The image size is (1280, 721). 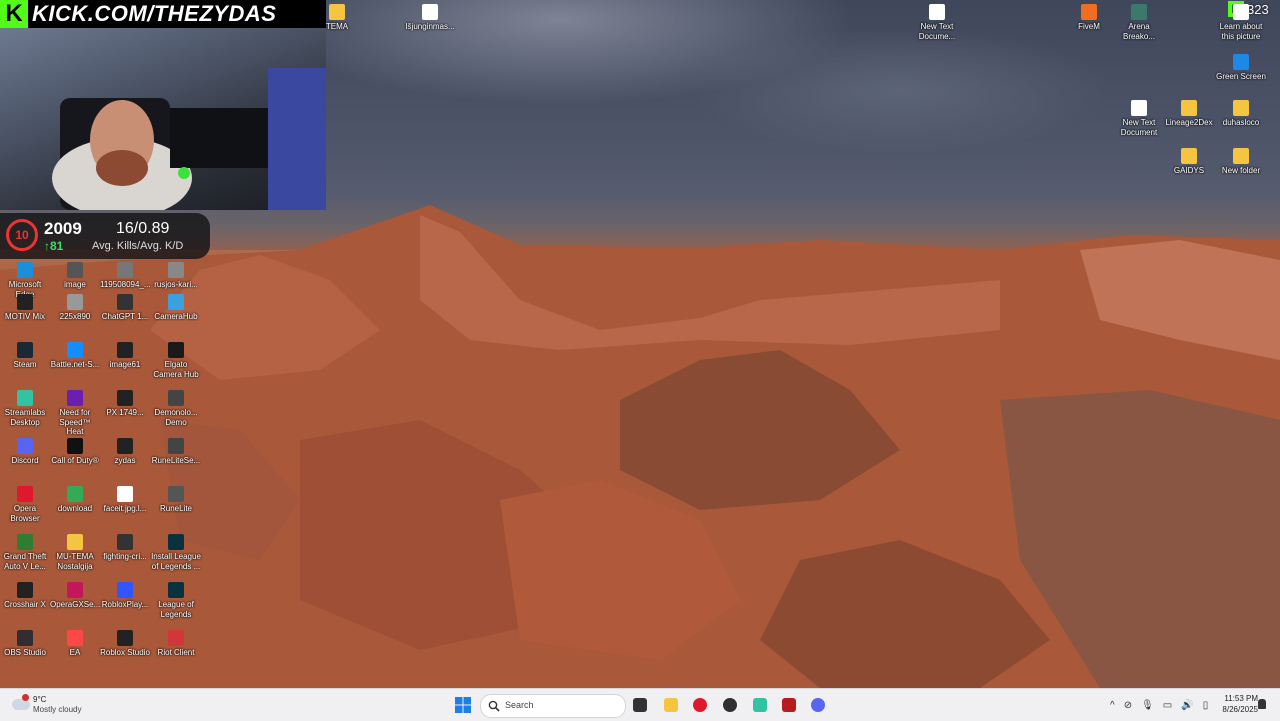 What do you see at coordinates (25, 350) in the screenshot?
I see `steam-icon` at bounding box center [25, 350].